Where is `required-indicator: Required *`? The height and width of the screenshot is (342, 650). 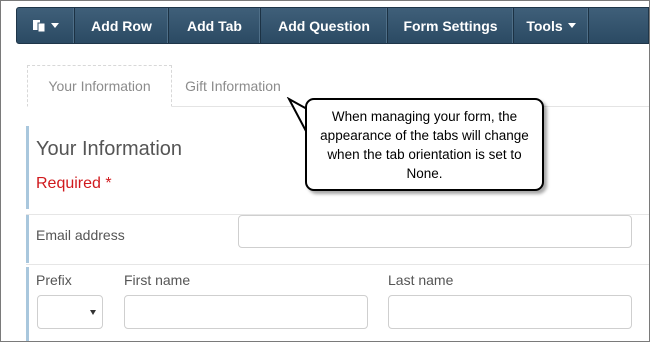 required-indicator: Required * is located at coordinates (74, 183).